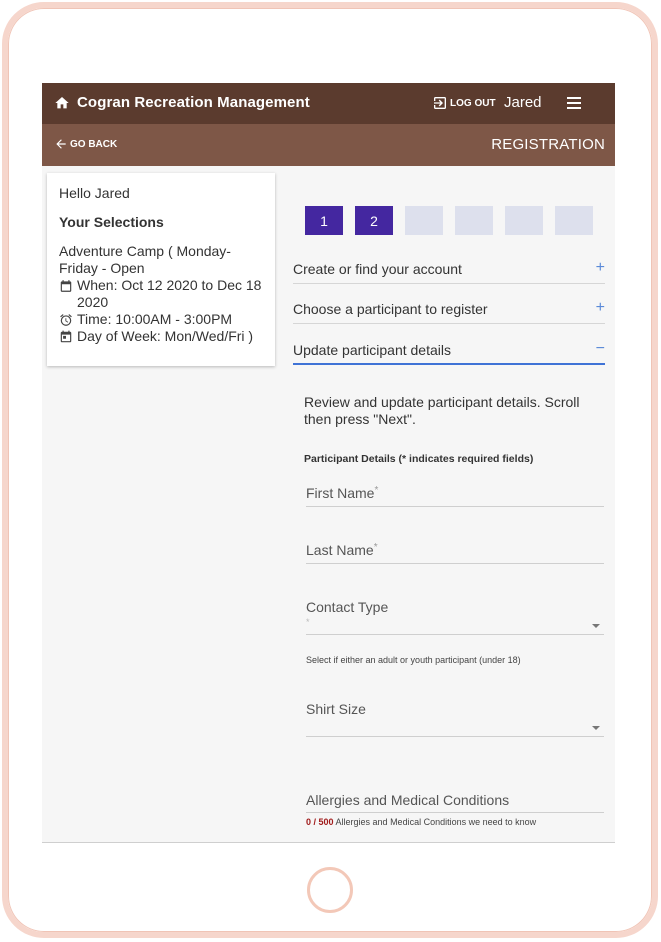  Describe the element at coordinates (342, 550) in the screenshot. I see `last-name-label: Last Name*` at that location.